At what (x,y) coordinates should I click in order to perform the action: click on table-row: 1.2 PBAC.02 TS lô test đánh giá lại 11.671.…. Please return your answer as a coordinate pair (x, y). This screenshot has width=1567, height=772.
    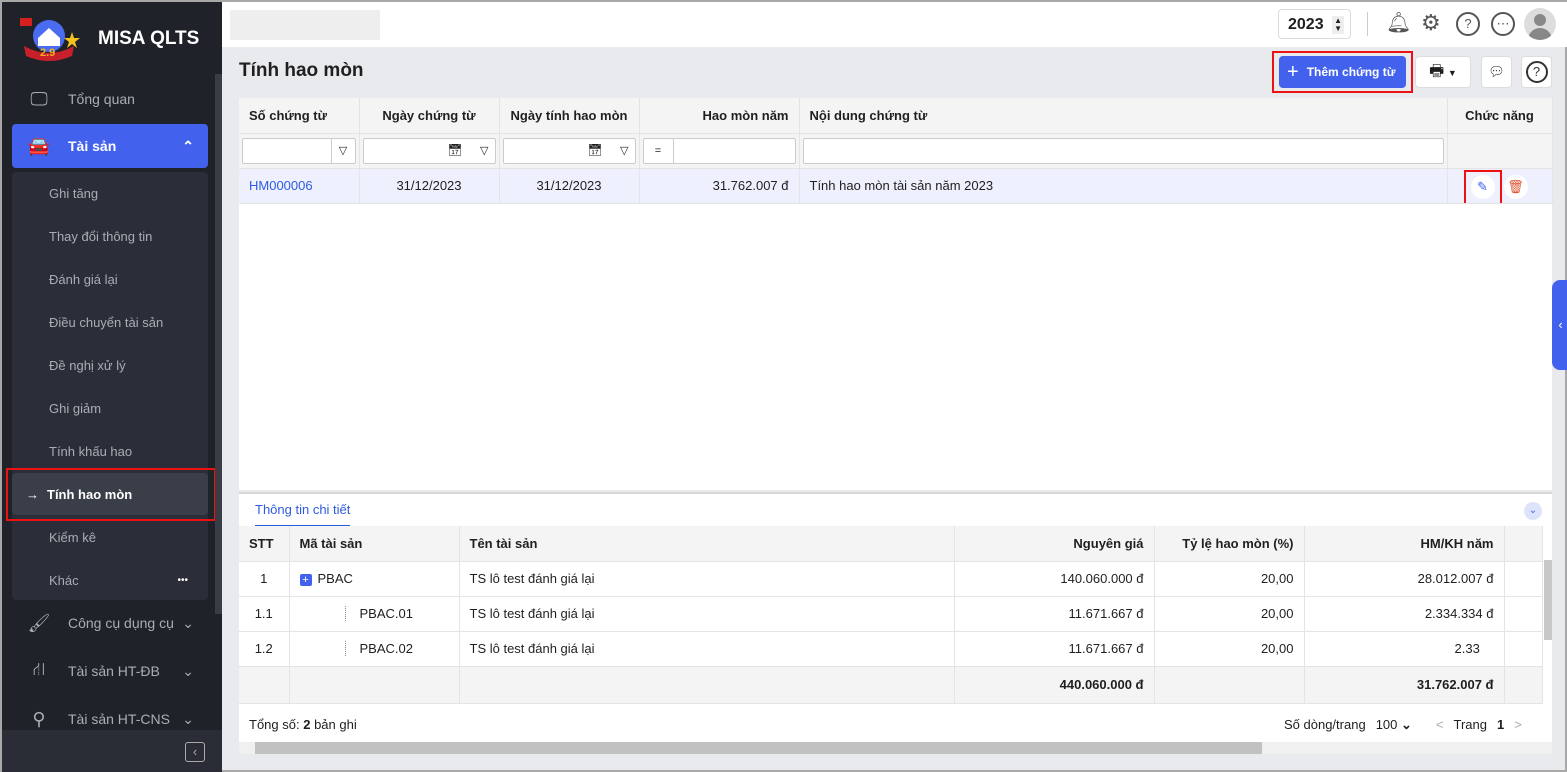
    Looking at the image, I should click on (891, 649).